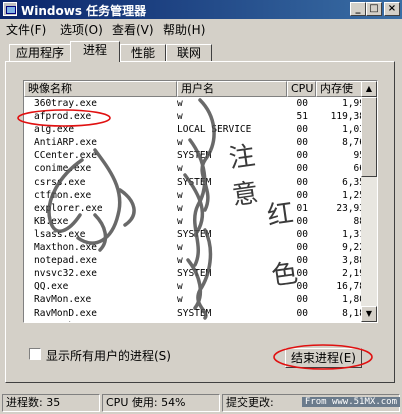 Image resolution: width=402 pixels, height=414 pixels. Describe the element at coordinates (51, 403) in the screenshot. I see `status-process-count: 进程数: 35` at that location.